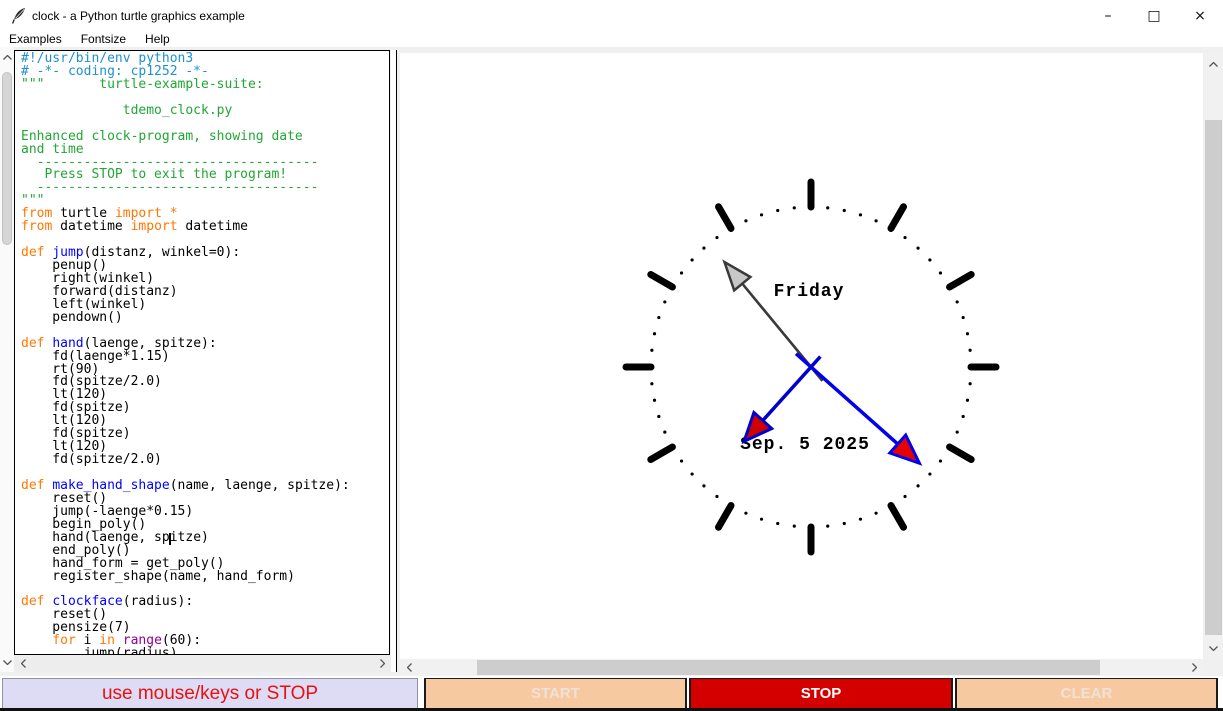 The image size is (1223, 711). Describe the element at coordinates (737, 276) in the screenshot. I see `second-hand-arrowhead` at that location.